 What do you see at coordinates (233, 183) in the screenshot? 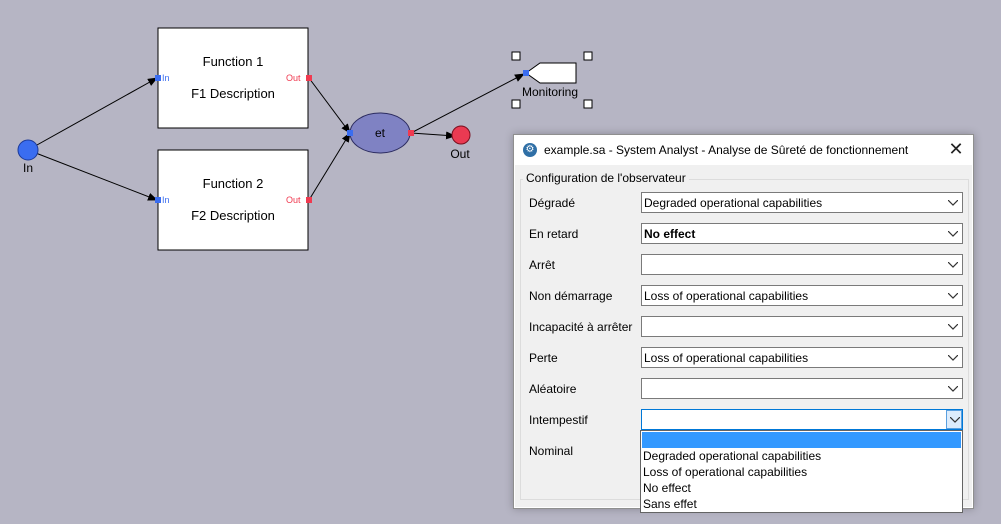
I see `function-2-title: Function 2` at bounding box center [233, 183].